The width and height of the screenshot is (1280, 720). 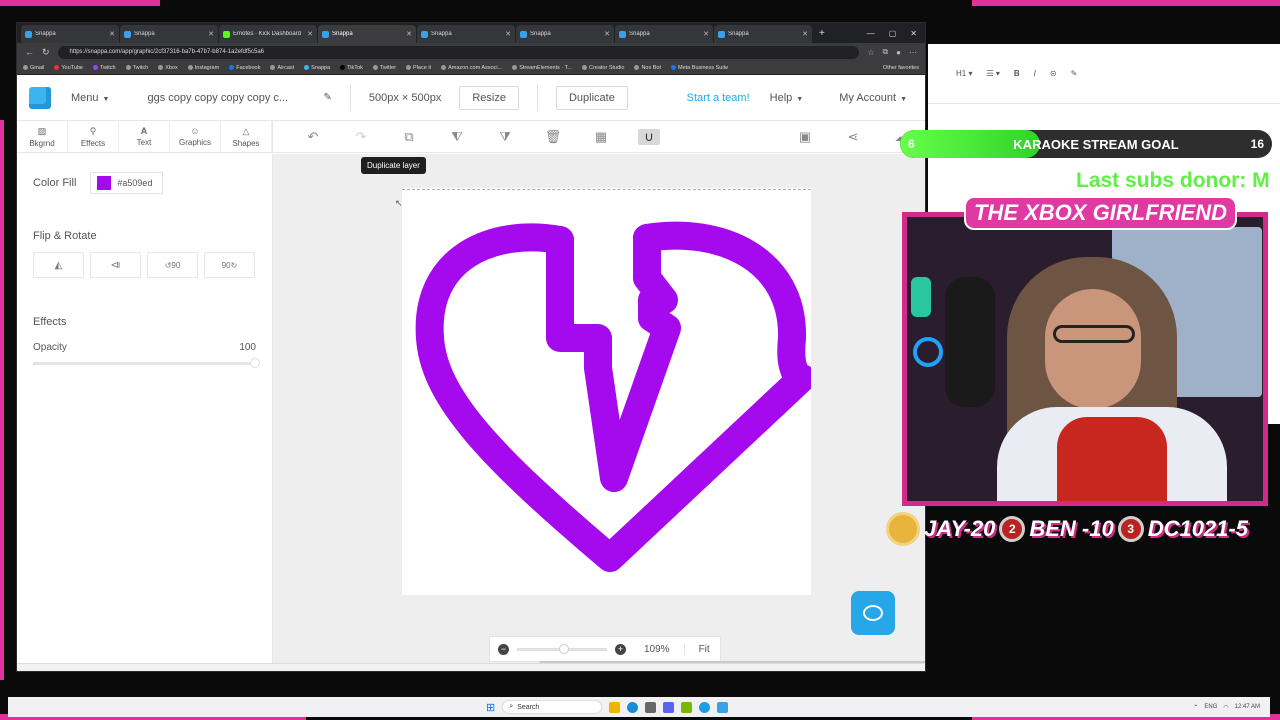 I want to click on bookmark-item: Xbox, so click(x=168, y=68).